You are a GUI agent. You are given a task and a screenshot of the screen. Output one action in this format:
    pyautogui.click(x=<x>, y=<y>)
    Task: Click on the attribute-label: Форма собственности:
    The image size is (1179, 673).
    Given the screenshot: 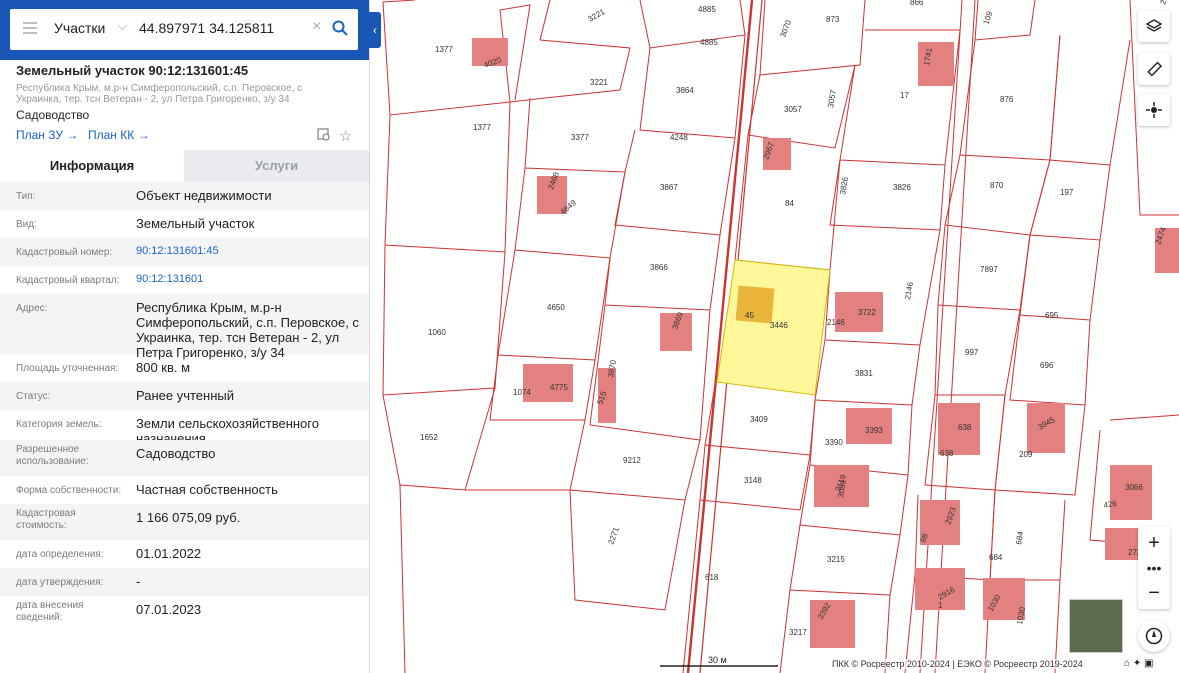 What is the action you would take?
    pyautogui.click(x=69, y=490)
    